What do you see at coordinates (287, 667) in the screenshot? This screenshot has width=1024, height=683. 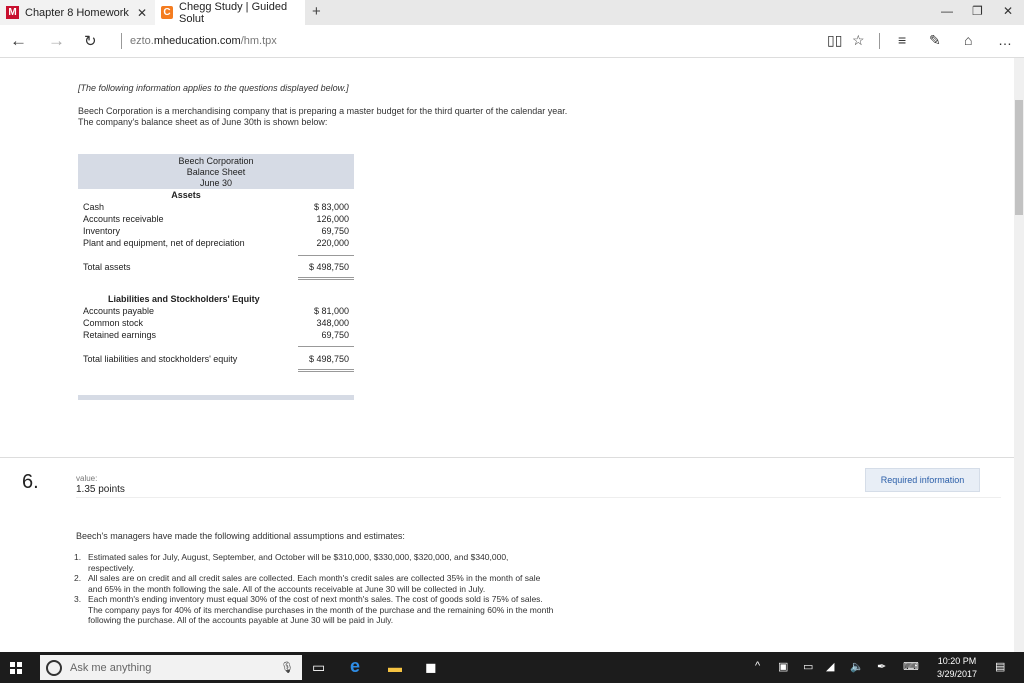 I see `microphone-icon: 🎙` at bounding box center [287, 667].